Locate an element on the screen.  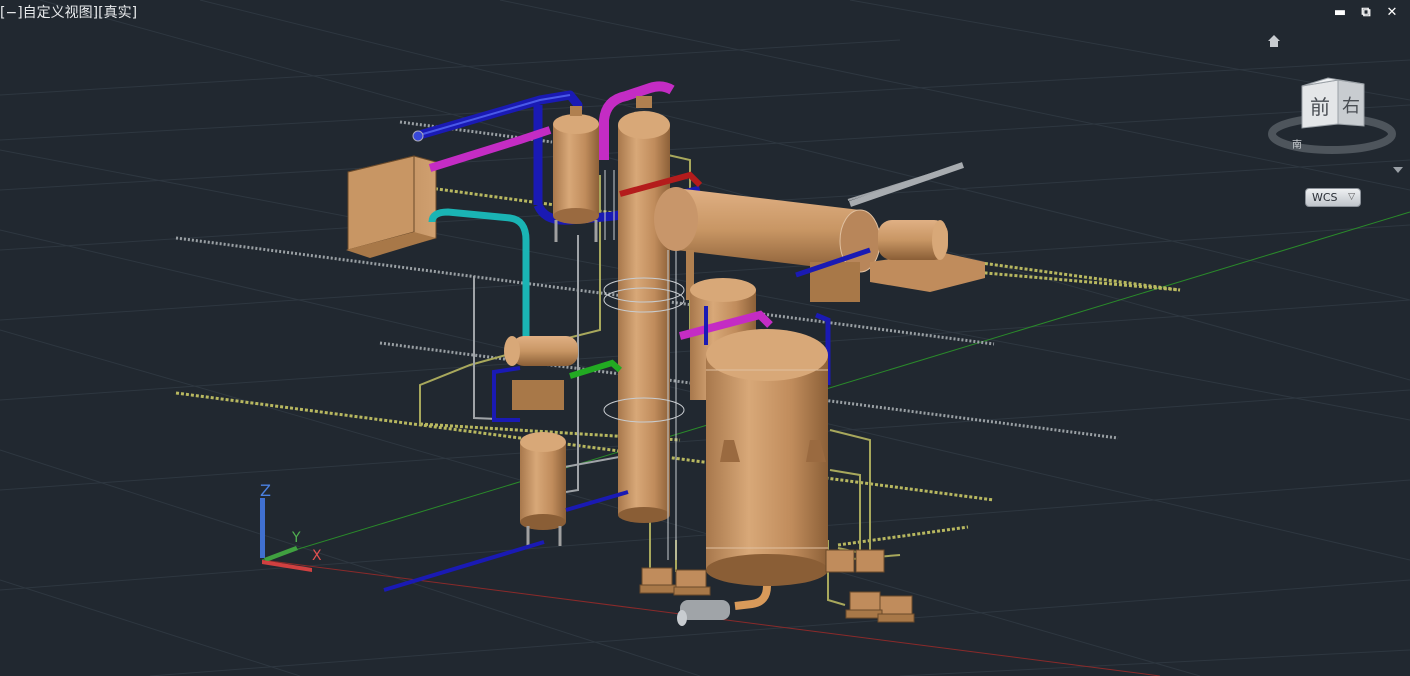
viewcube-right-label: 右 is located at coordinates (1351, 106).